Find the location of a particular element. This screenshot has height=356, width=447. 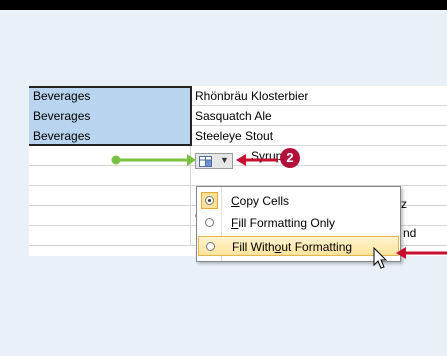

step-number-badge: 2 is located at coordinates (290, 158).